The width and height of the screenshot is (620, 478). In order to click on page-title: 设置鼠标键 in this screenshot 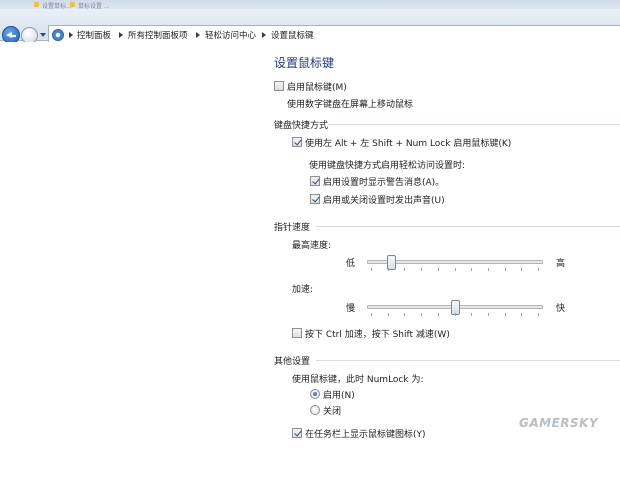, I will do `click(304, 63)`.